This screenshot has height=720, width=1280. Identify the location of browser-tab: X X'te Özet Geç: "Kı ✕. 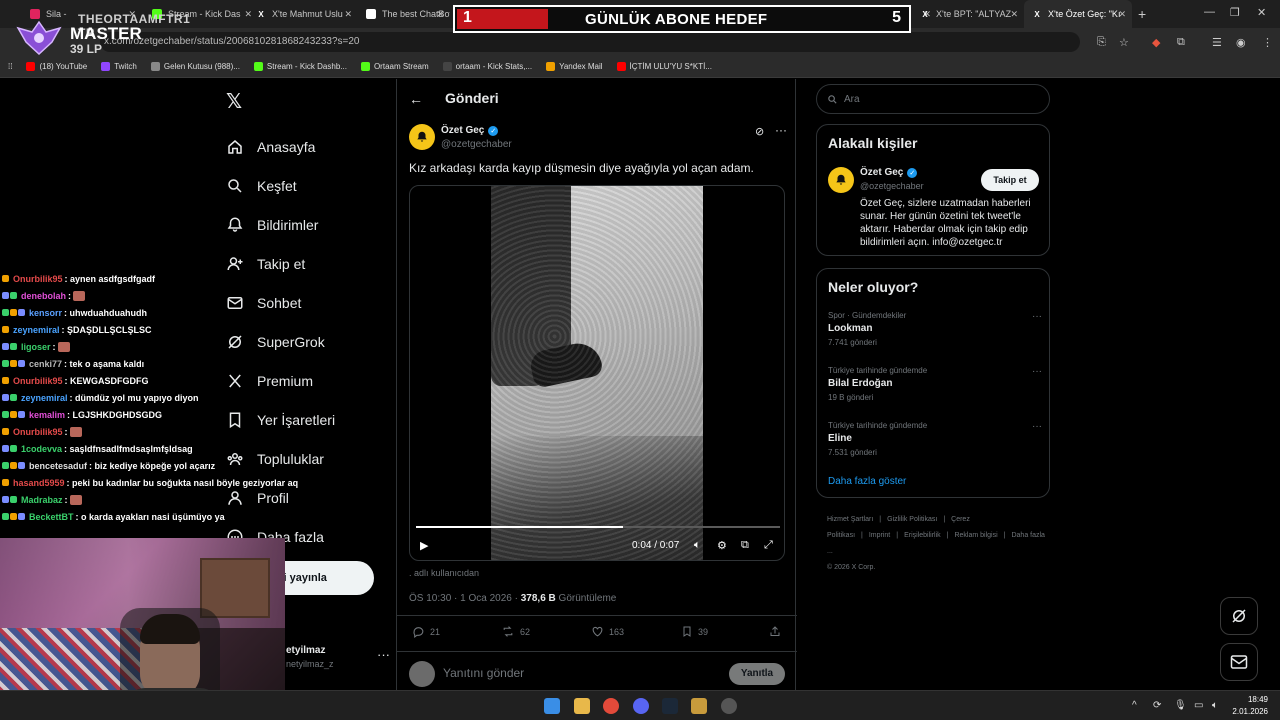
(1078, 14).